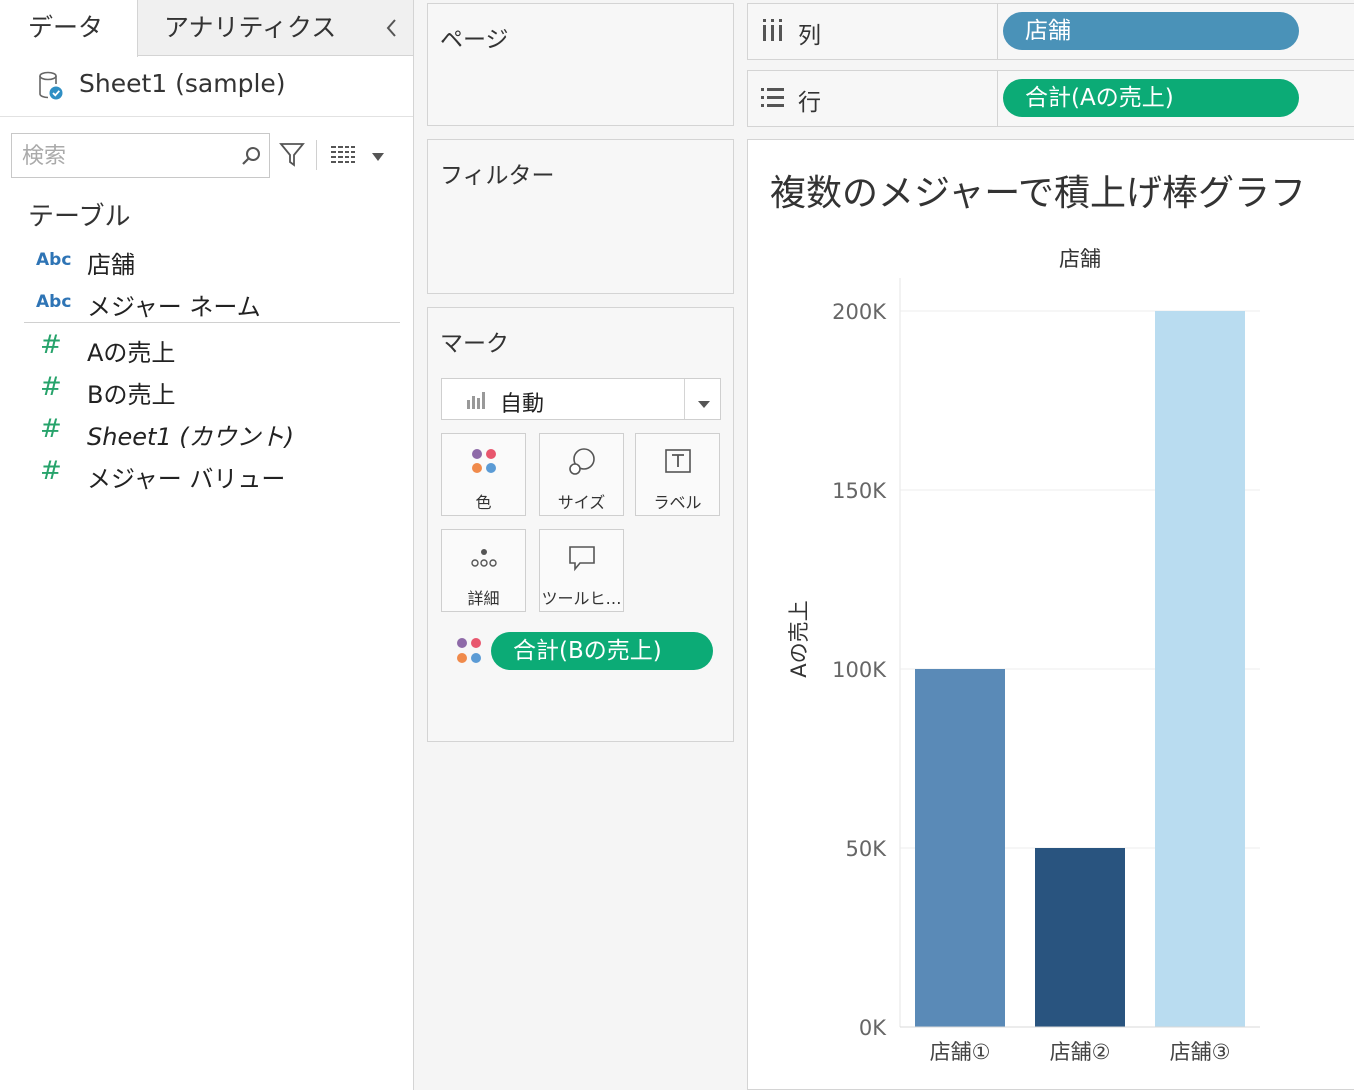 This screenshot has height=1090, width=1354. Describe the element at coordinates (773, 98) in the screenshot. I see `rows-icon` at that location.